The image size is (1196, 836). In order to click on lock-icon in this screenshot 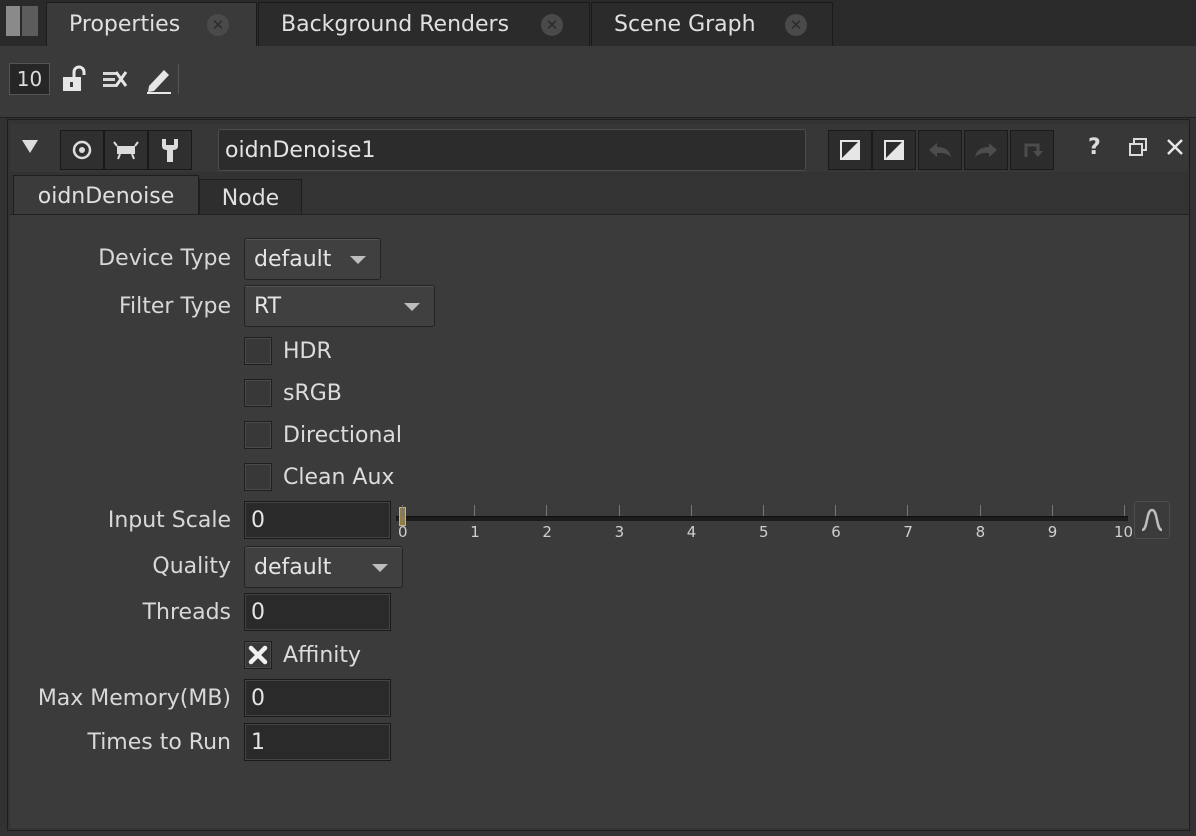, I will do `click(75, 79)`.